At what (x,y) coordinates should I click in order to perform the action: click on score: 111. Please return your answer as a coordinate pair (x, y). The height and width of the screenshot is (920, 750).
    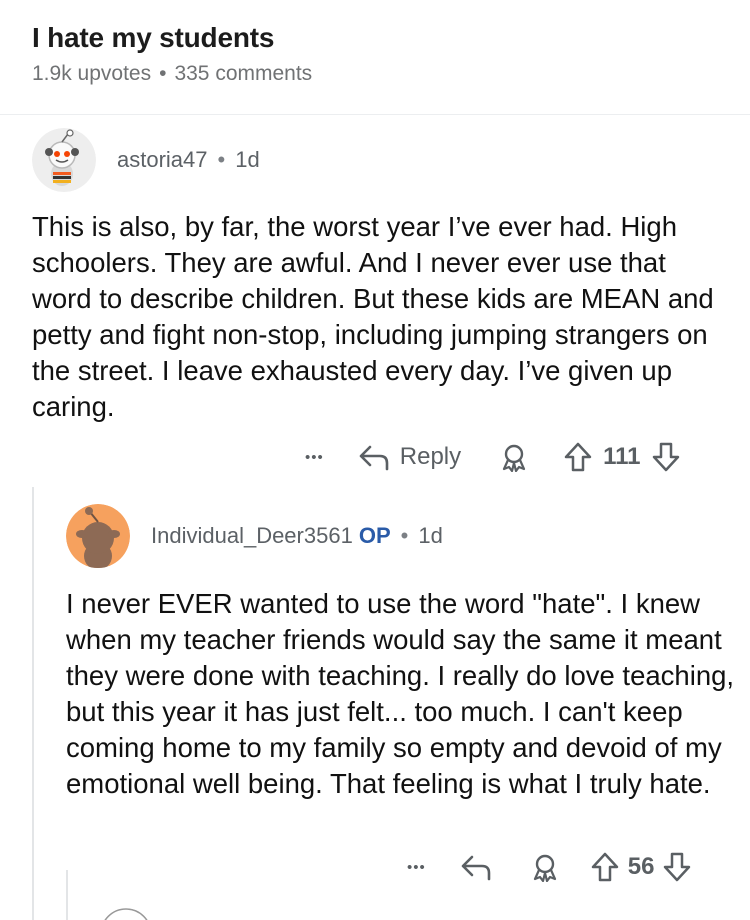
    Looking at the image, I should click on (622, 456).